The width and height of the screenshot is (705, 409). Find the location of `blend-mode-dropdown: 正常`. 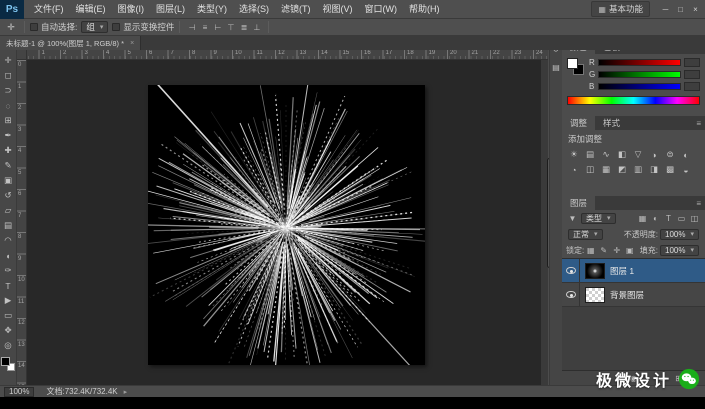

blend-mode-dropdown: 正常 is located at coordinates (585, 234).